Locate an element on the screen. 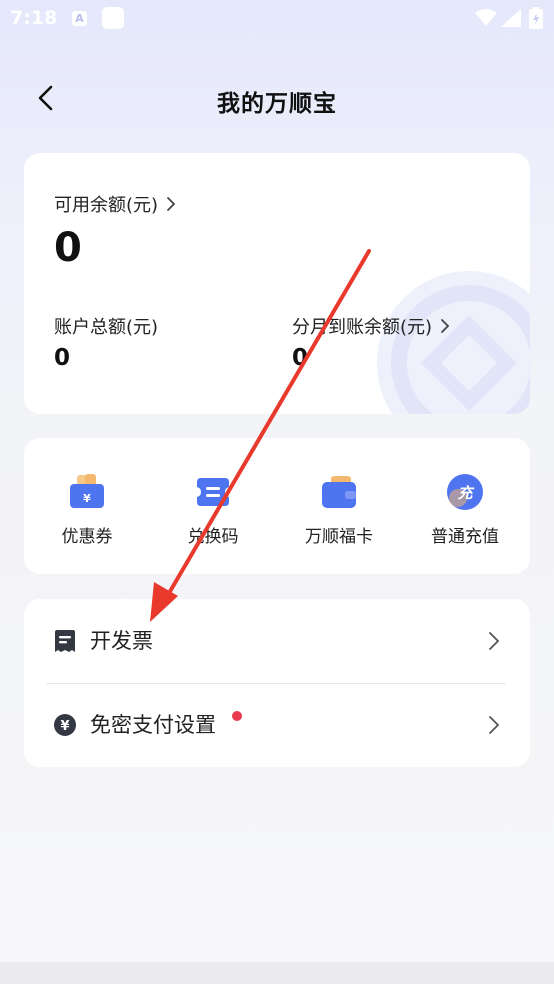 Image resolution: width=554 pixels, height=984 pixels. quick-action-redeem-code: 兑换码 is located at coordinates (213, 506).